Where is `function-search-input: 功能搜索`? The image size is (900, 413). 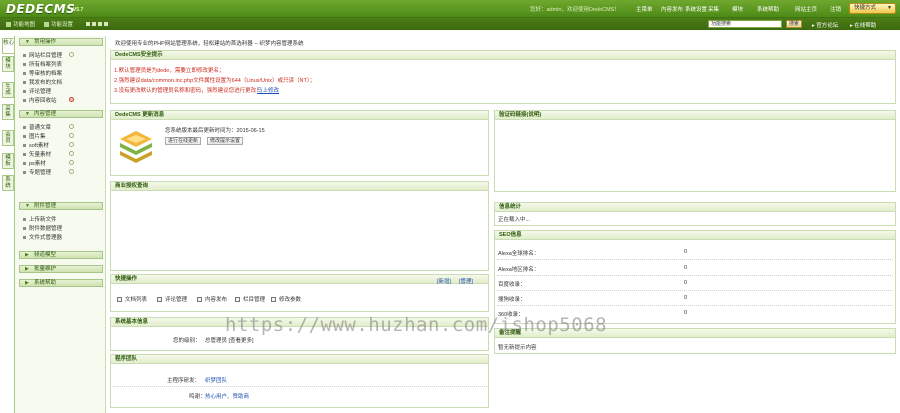
function-search-input: 功能搜索 is located at coordinates (745, 24).